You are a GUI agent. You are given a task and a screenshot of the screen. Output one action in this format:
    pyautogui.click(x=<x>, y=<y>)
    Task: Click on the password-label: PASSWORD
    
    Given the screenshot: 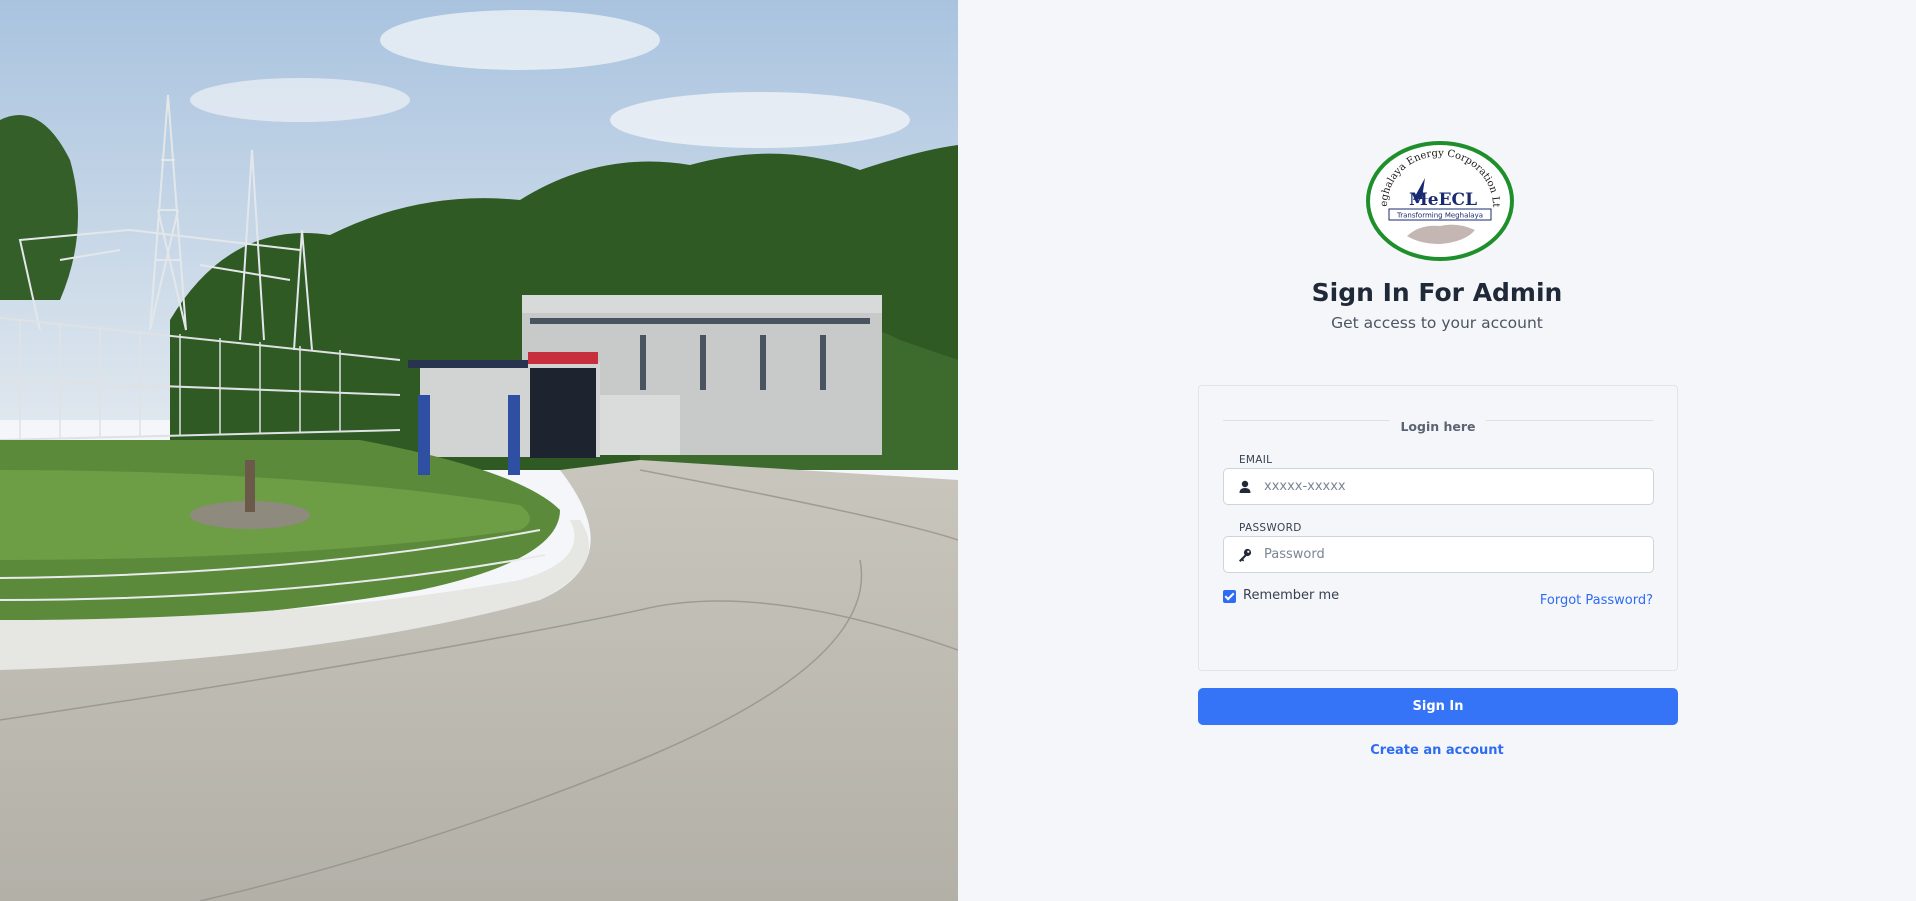 What is the action you would take?
    pyautogui.click(x=1270, y=528)
    